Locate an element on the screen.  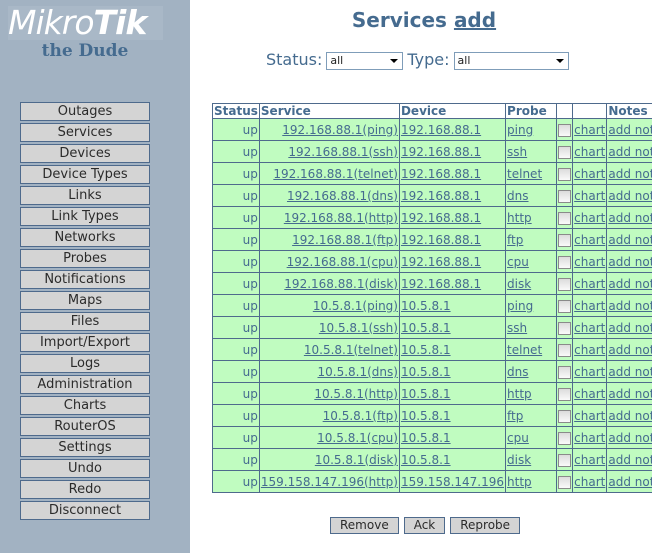
sidebar-item-redo: Redo is located at coordinates (85, 489).